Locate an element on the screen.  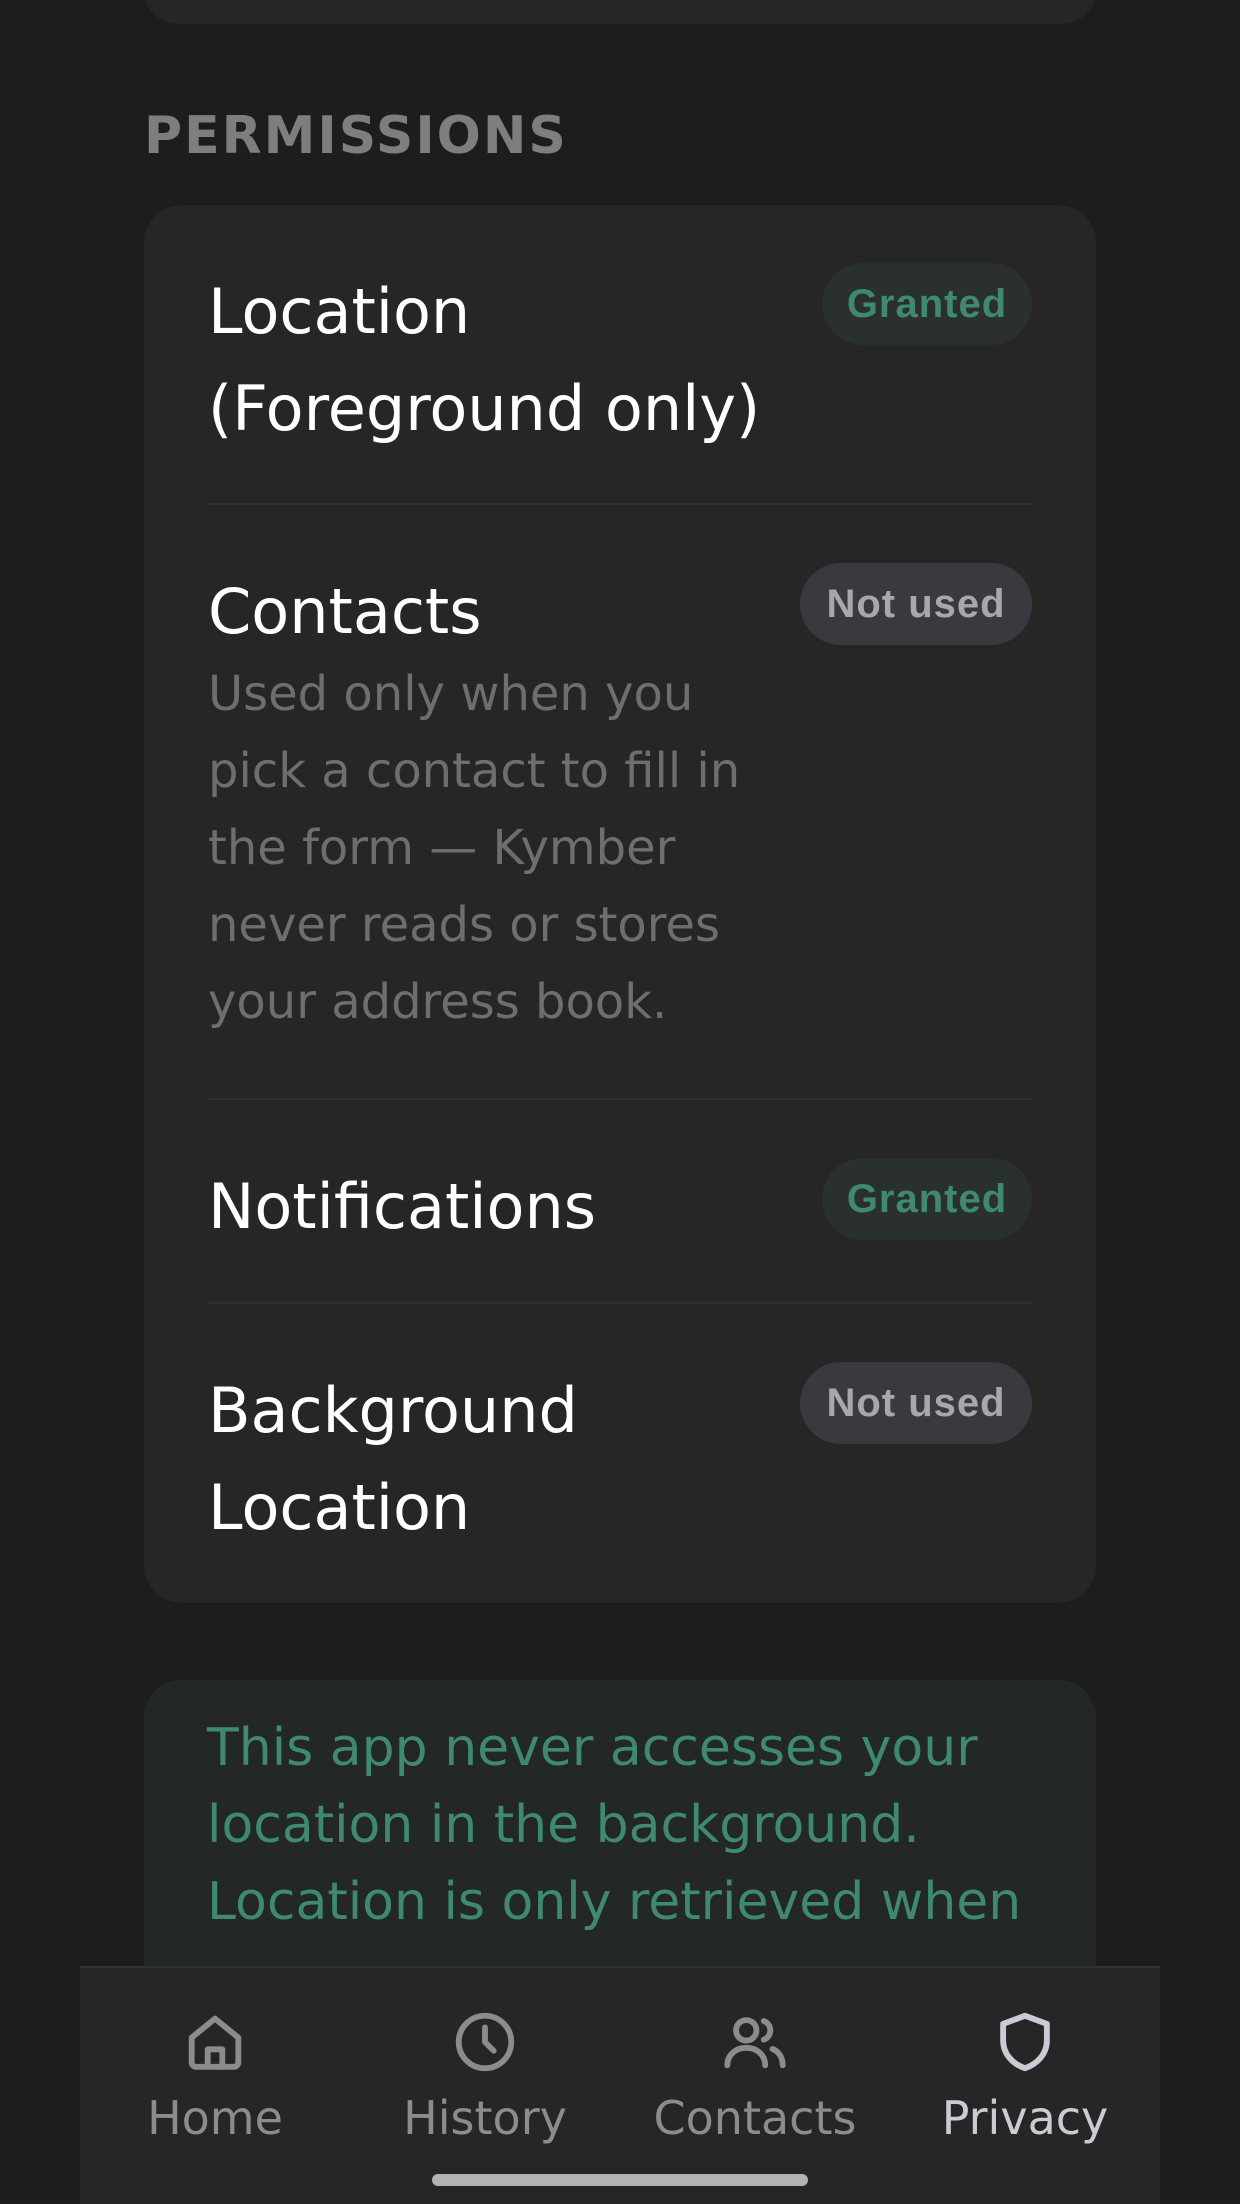
permission-row-notifications: Notifications Granted is located at coordinates (620, 1223).